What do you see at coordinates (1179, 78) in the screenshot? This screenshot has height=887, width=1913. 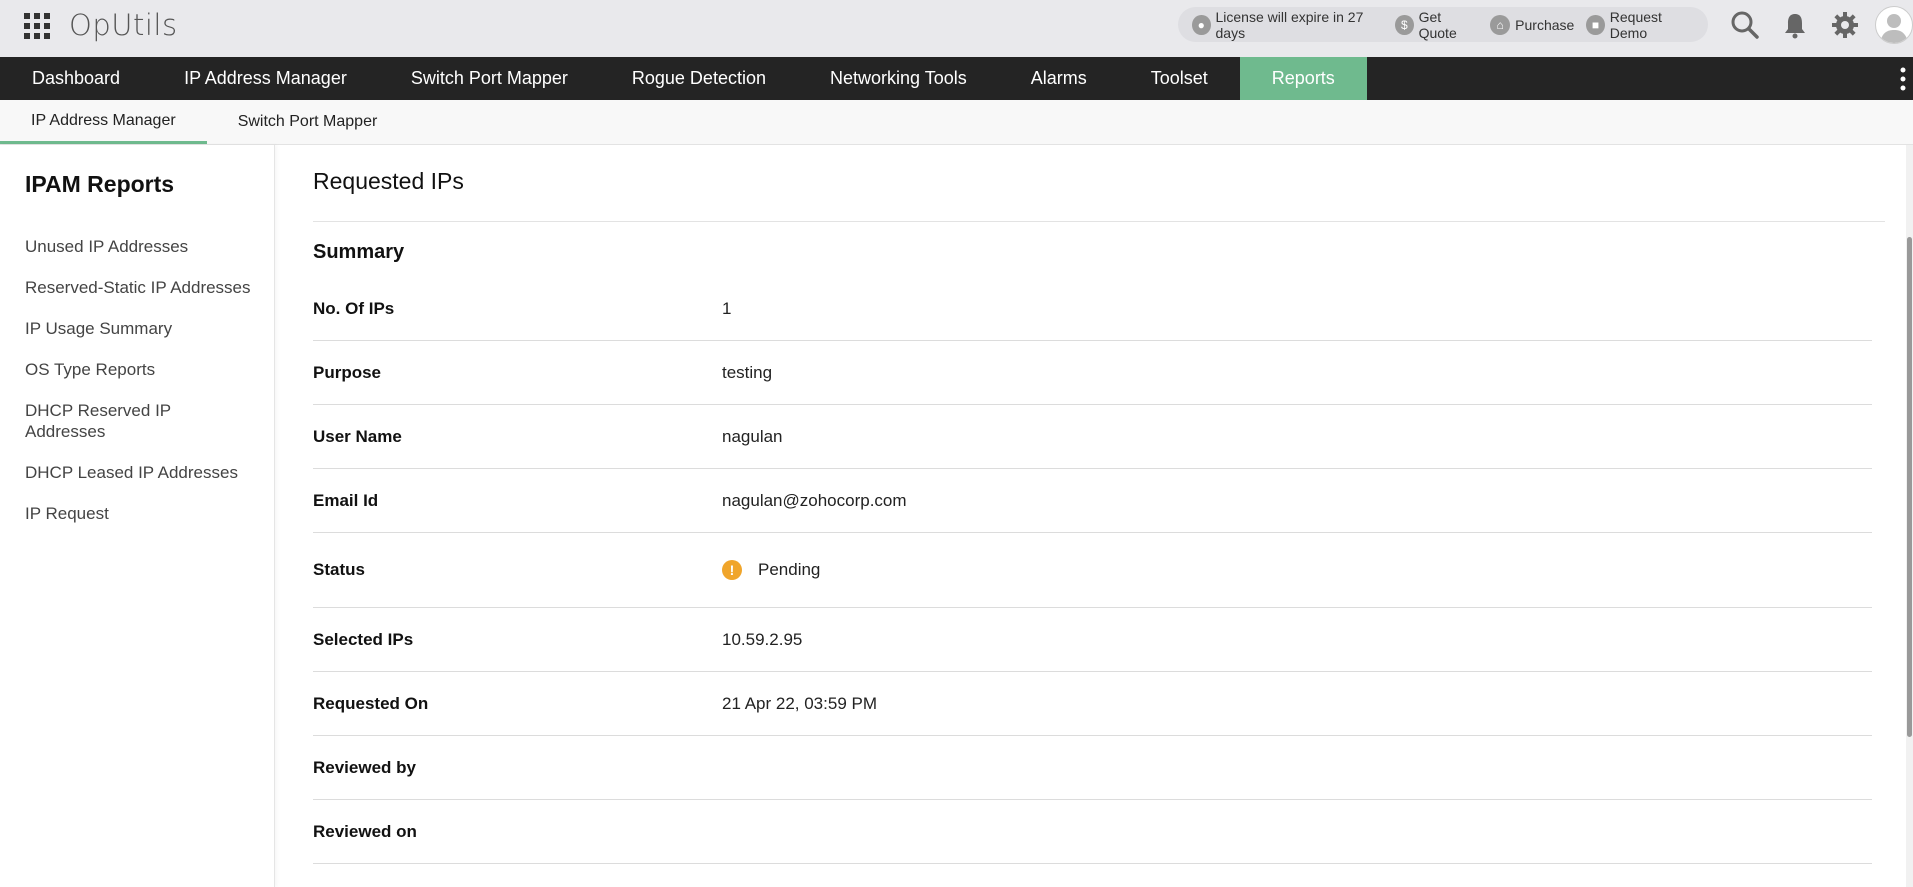 I see `nav-toolset: Toolset` at bounding box center [1179, 78].